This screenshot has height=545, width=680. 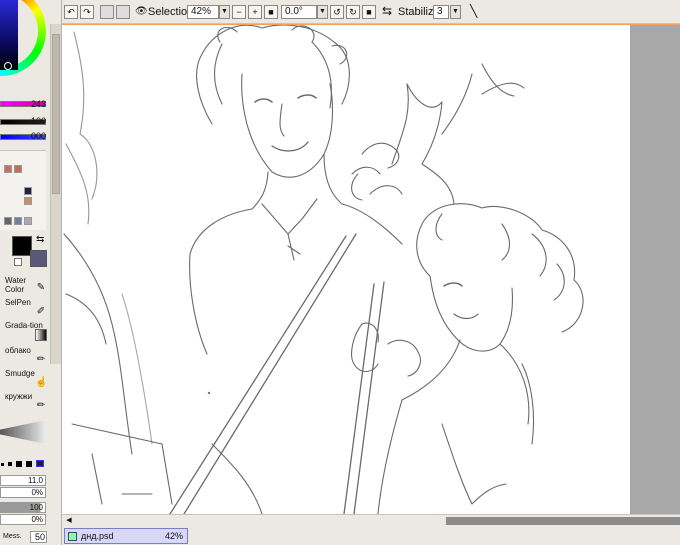 I want to click on document-tab-bar: днд.psd 42%, so click(x=371, y=536).